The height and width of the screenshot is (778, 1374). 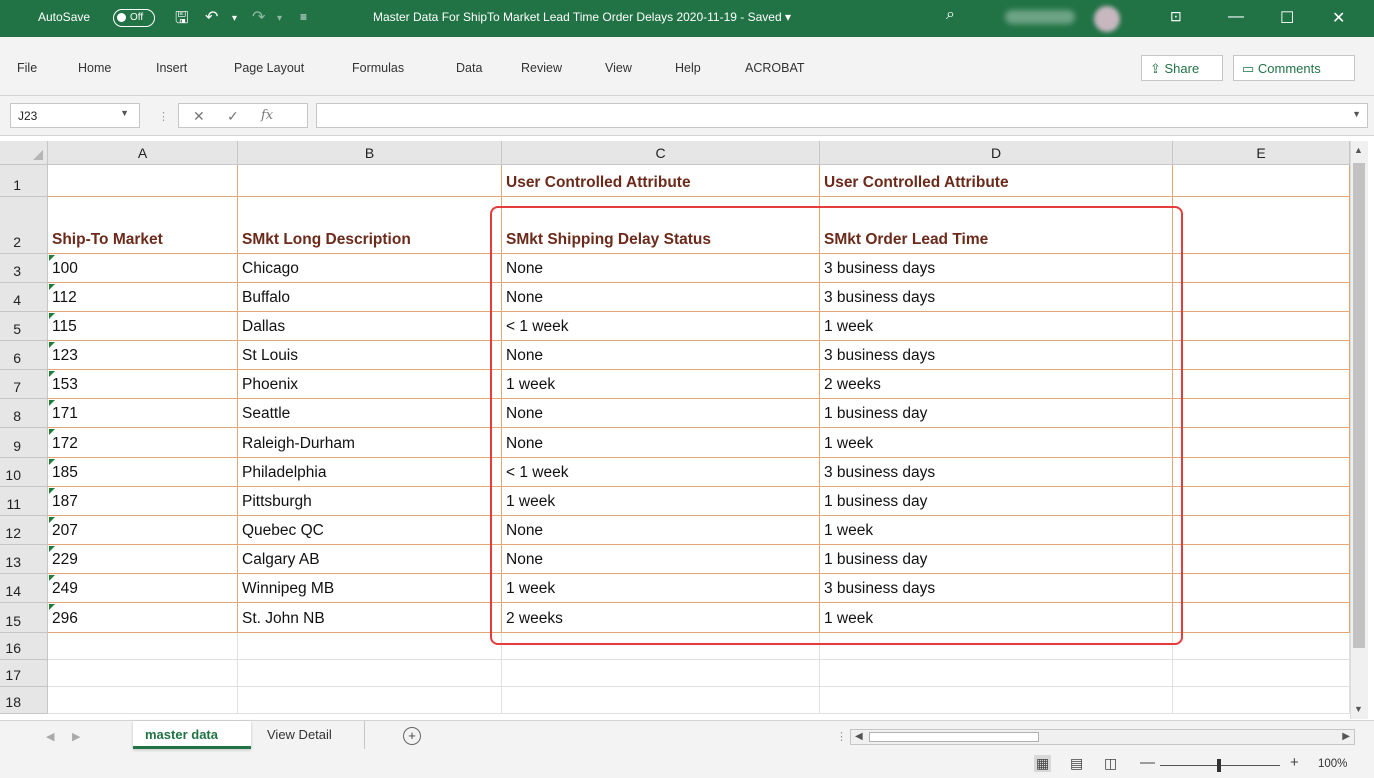 I want to click on tab-file: File, so click(x=27, y=68).